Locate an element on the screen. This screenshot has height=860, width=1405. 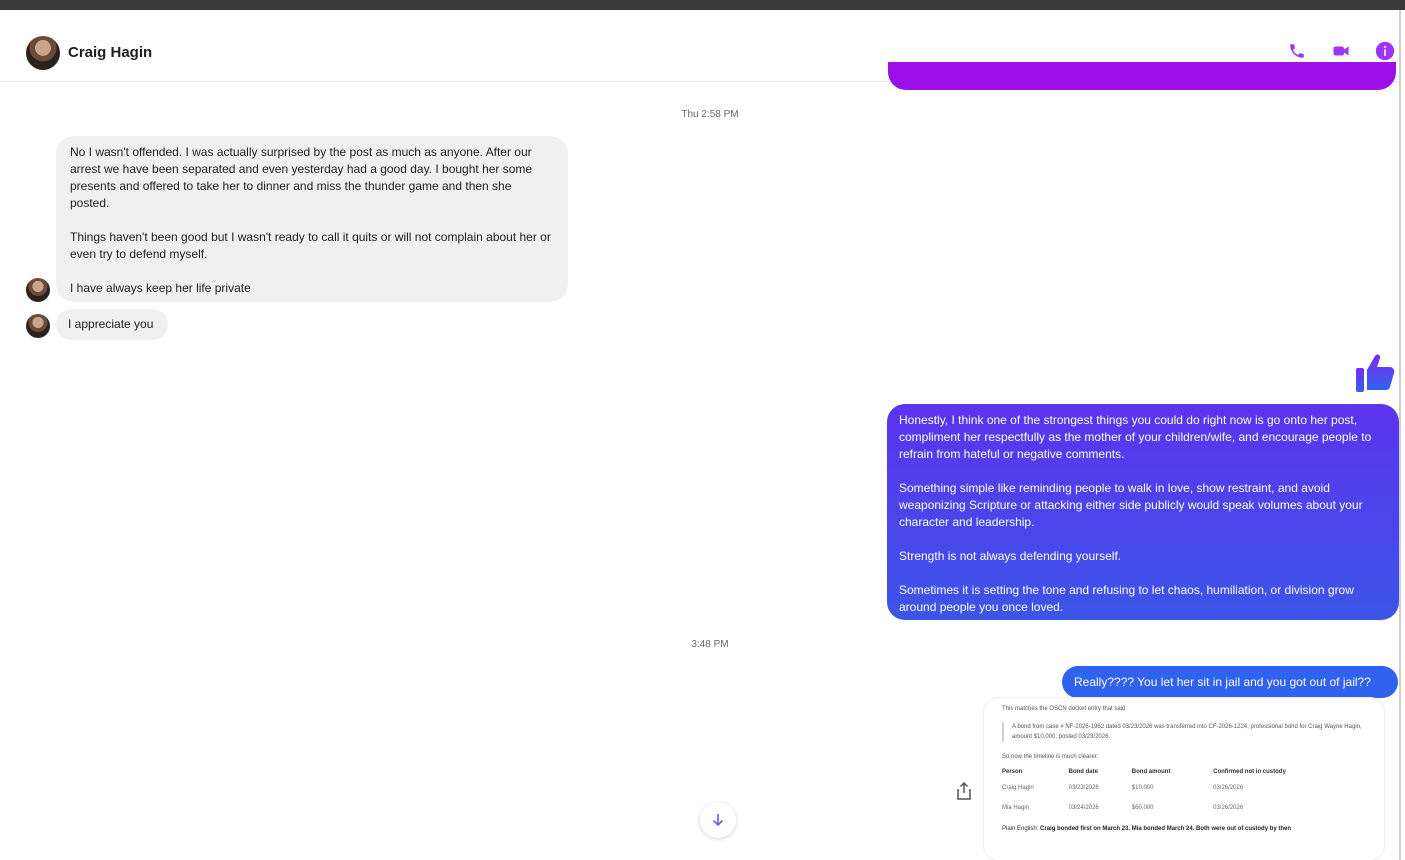
window-top-edge is located at coordinates (702, 5).